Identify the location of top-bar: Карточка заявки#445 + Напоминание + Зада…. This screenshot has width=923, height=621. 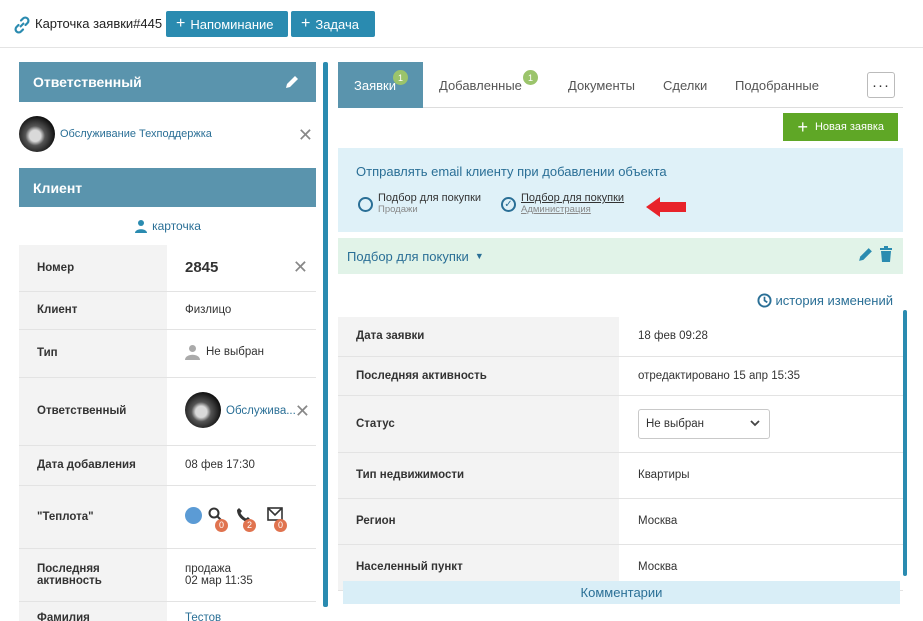
(461, 24).